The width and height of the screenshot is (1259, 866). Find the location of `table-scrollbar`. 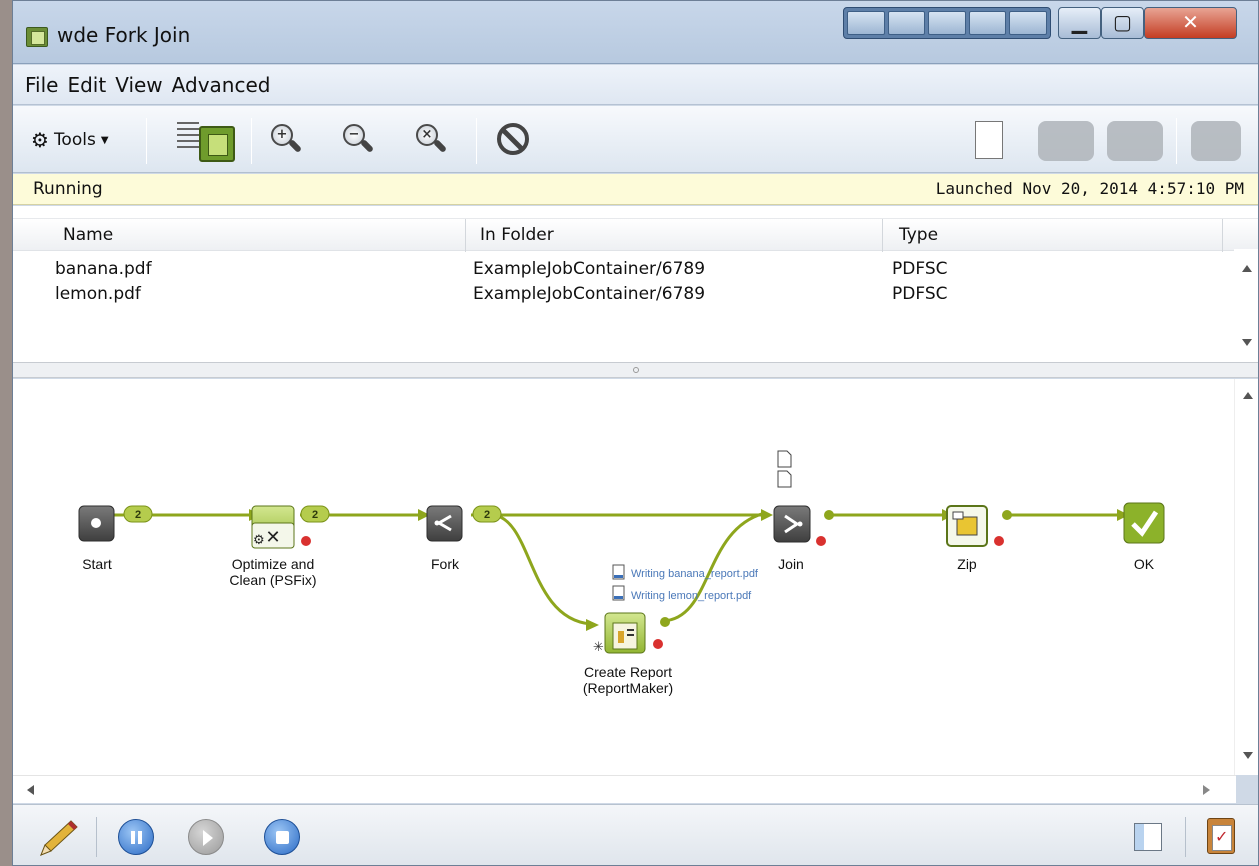

table-scrollbar is located at coordinates (1246, 305).